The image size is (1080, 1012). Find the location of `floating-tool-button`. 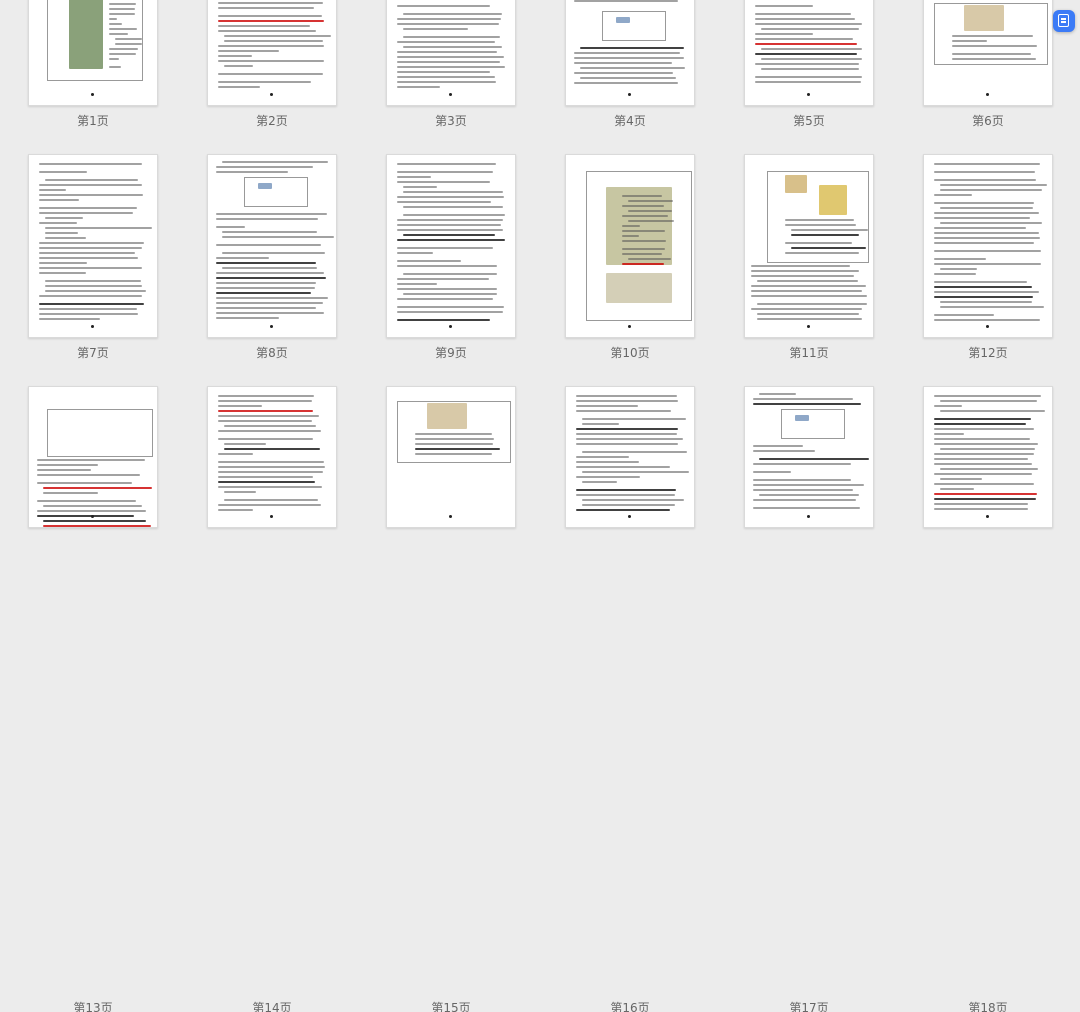

floating-tool-button is located at coordinates (1064, 21).